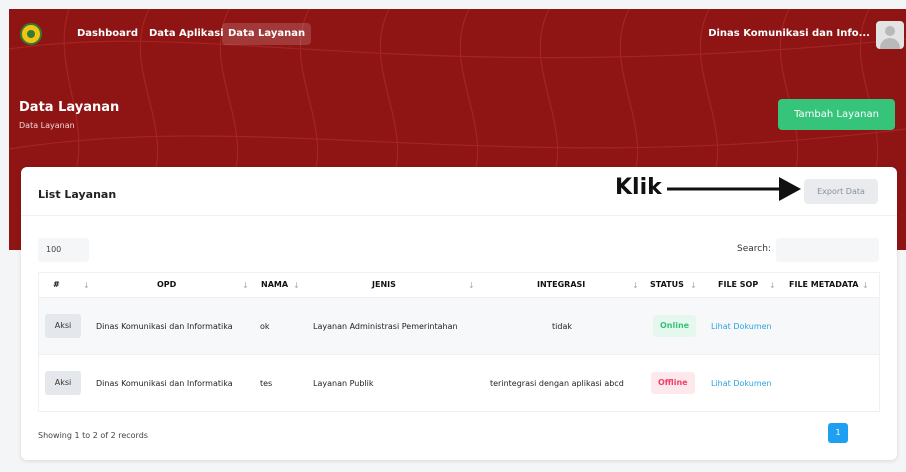 The image size is (906, 472). Describe the element at coordinates (343, 383) in the screenshot. I see `jenis-cell: Layanan Publik` at that location.